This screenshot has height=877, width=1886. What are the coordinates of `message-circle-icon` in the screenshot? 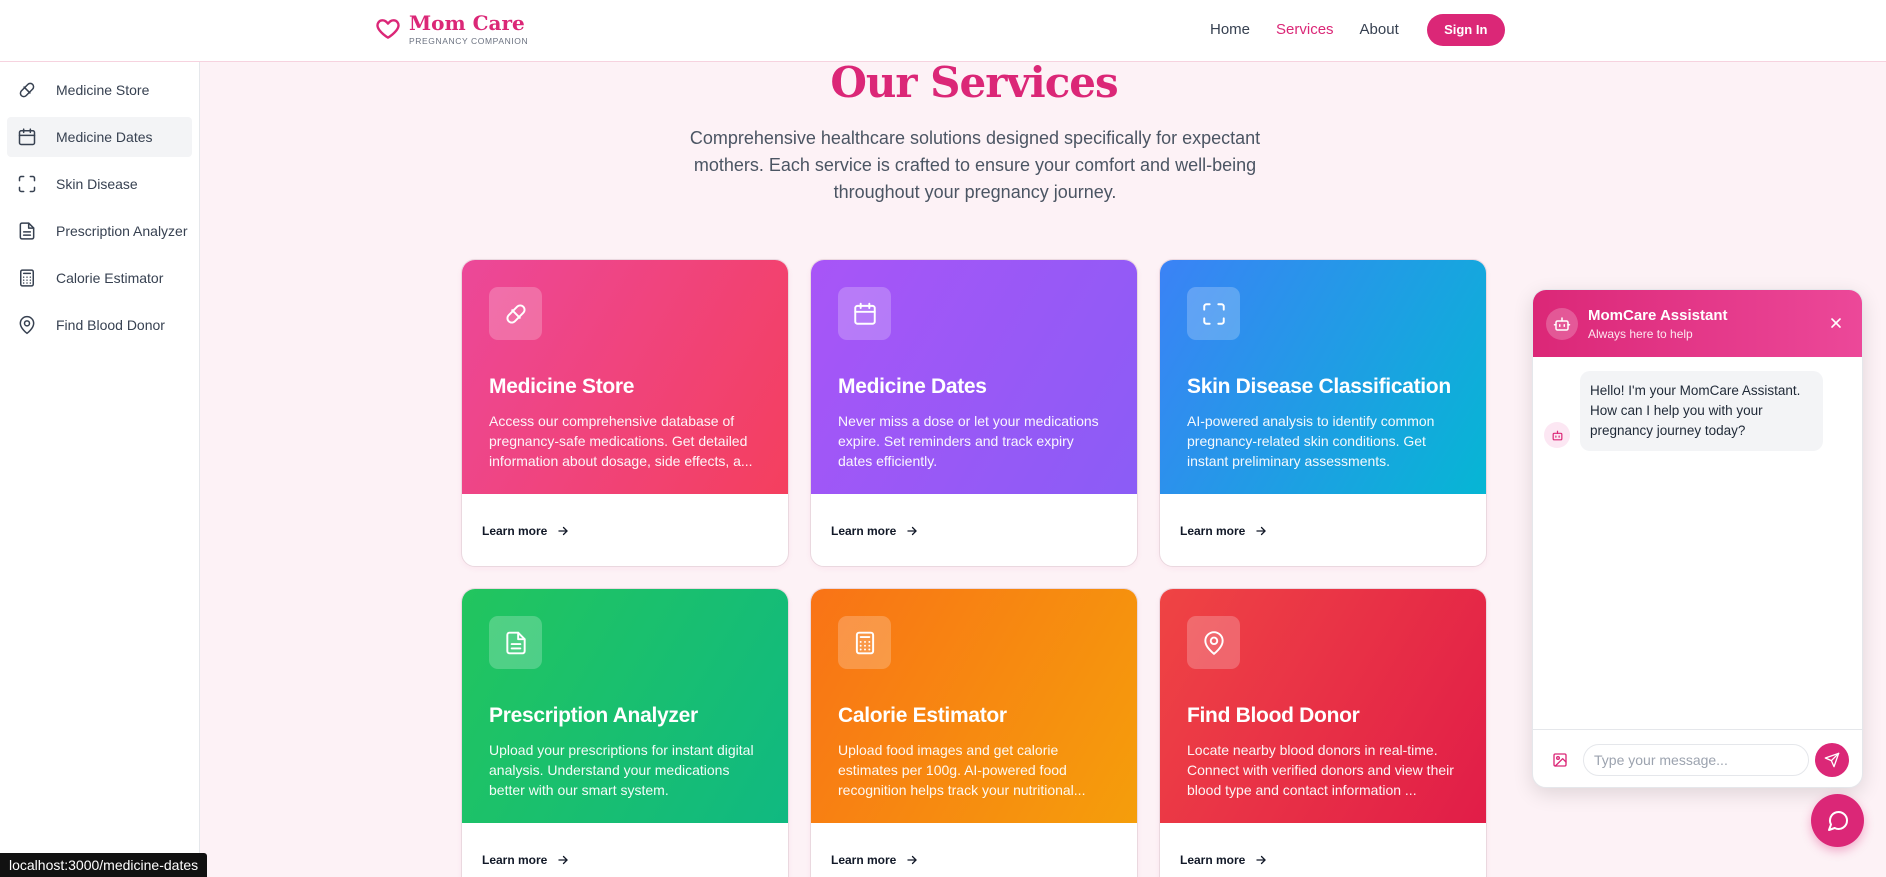 It's located at (1837, 820).